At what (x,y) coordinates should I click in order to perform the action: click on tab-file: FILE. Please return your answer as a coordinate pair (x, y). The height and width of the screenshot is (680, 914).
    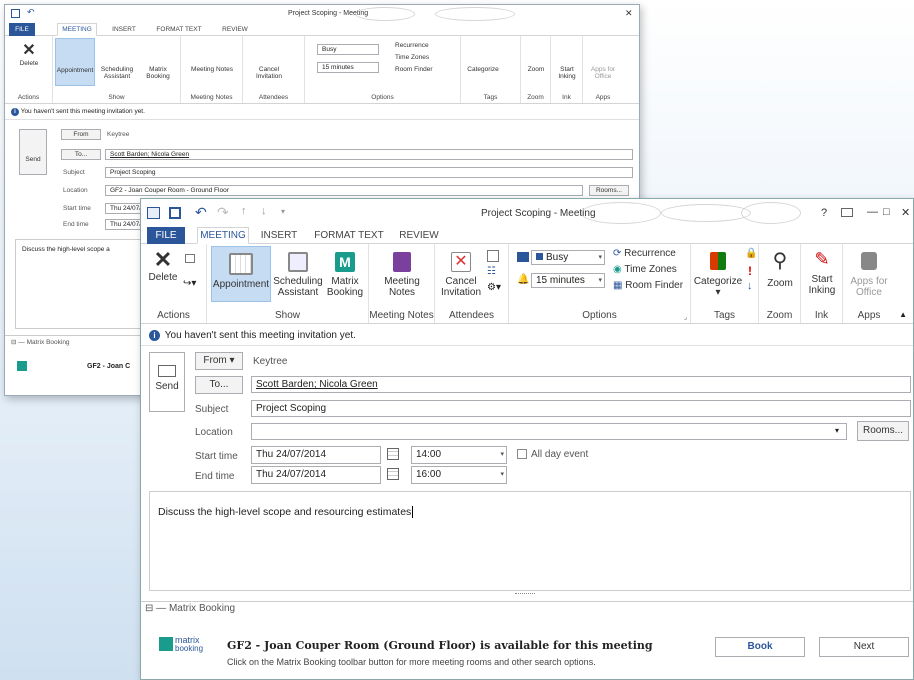
    Looking at the image, I should click on (166, 235).